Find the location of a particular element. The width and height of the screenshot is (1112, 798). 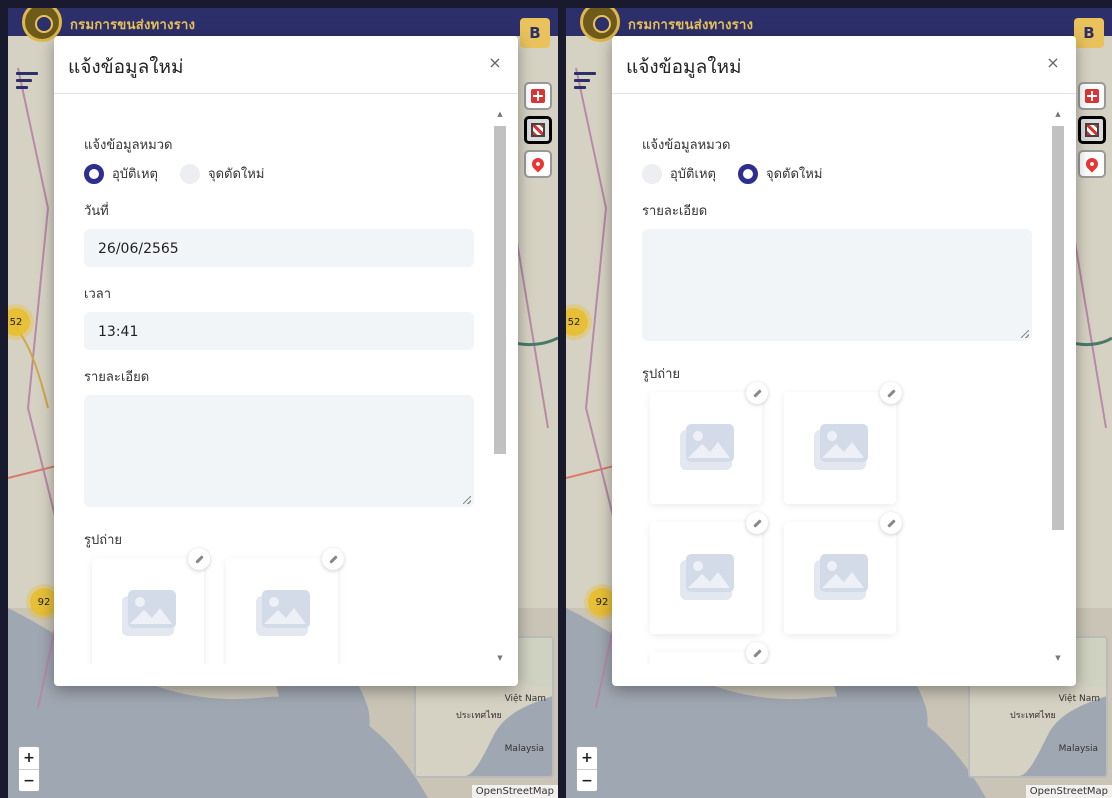

time-input: 13:41 is located at coordinates (279, 331).